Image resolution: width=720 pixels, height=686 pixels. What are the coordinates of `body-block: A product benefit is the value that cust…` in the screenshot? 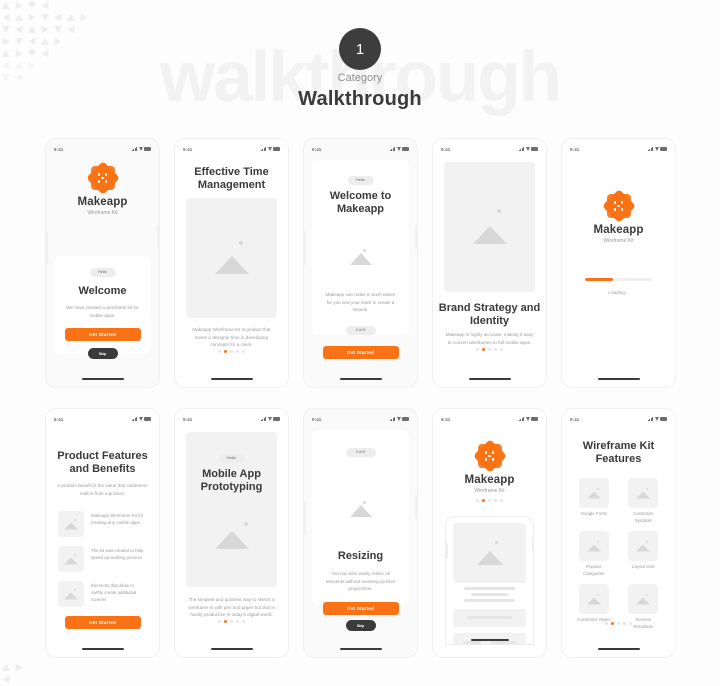 It's located at (102, 489).